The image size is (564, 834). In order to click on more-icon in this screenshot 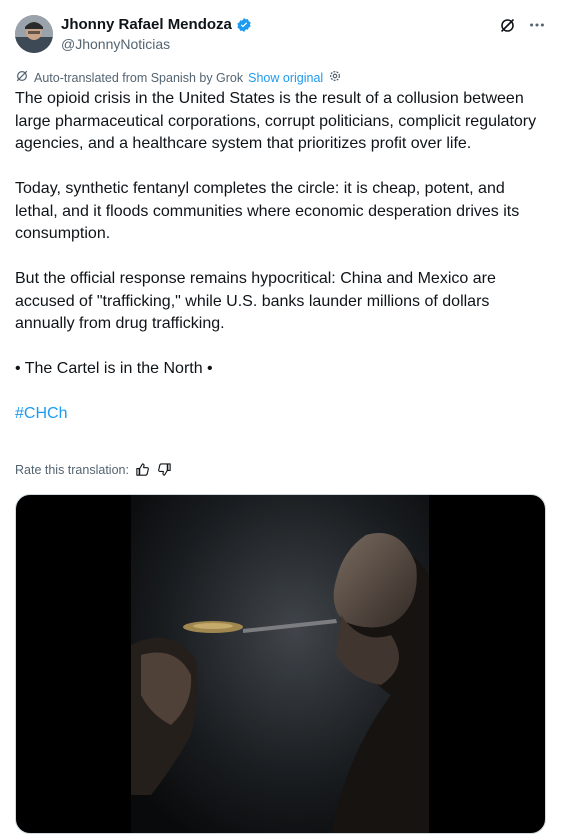, I will do `click(537, 25)`.